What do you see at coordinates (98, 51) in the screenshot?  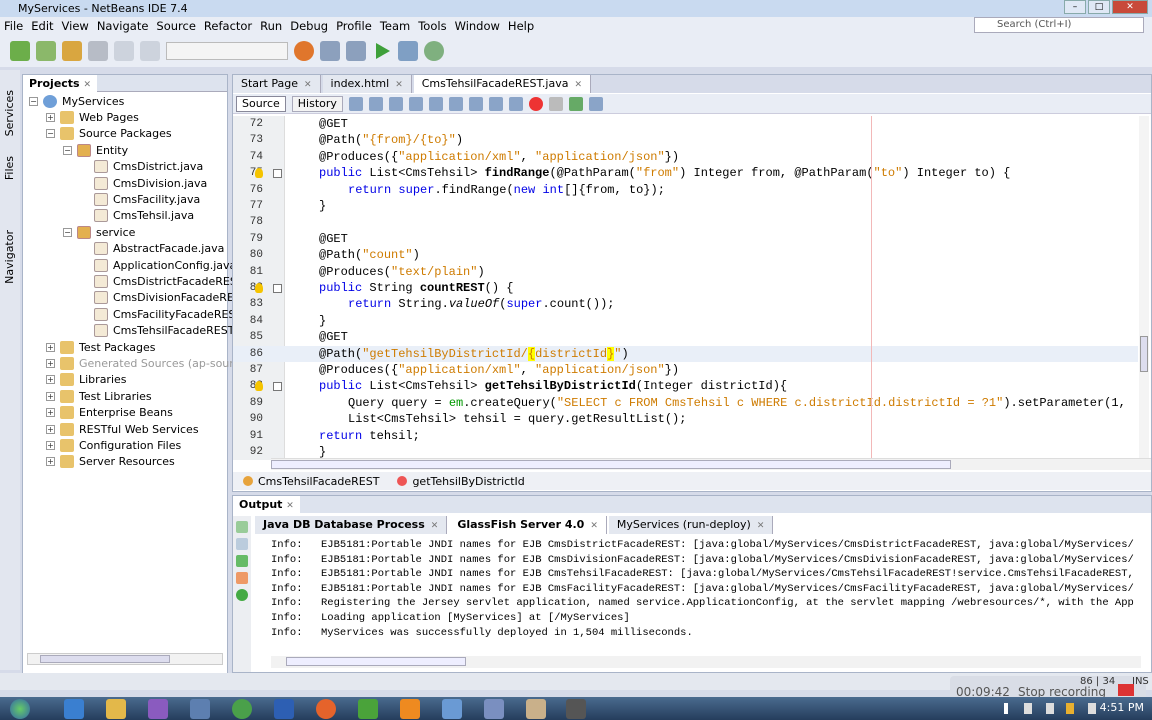 I see `save-all-icon` at bounding box center [98, 51].